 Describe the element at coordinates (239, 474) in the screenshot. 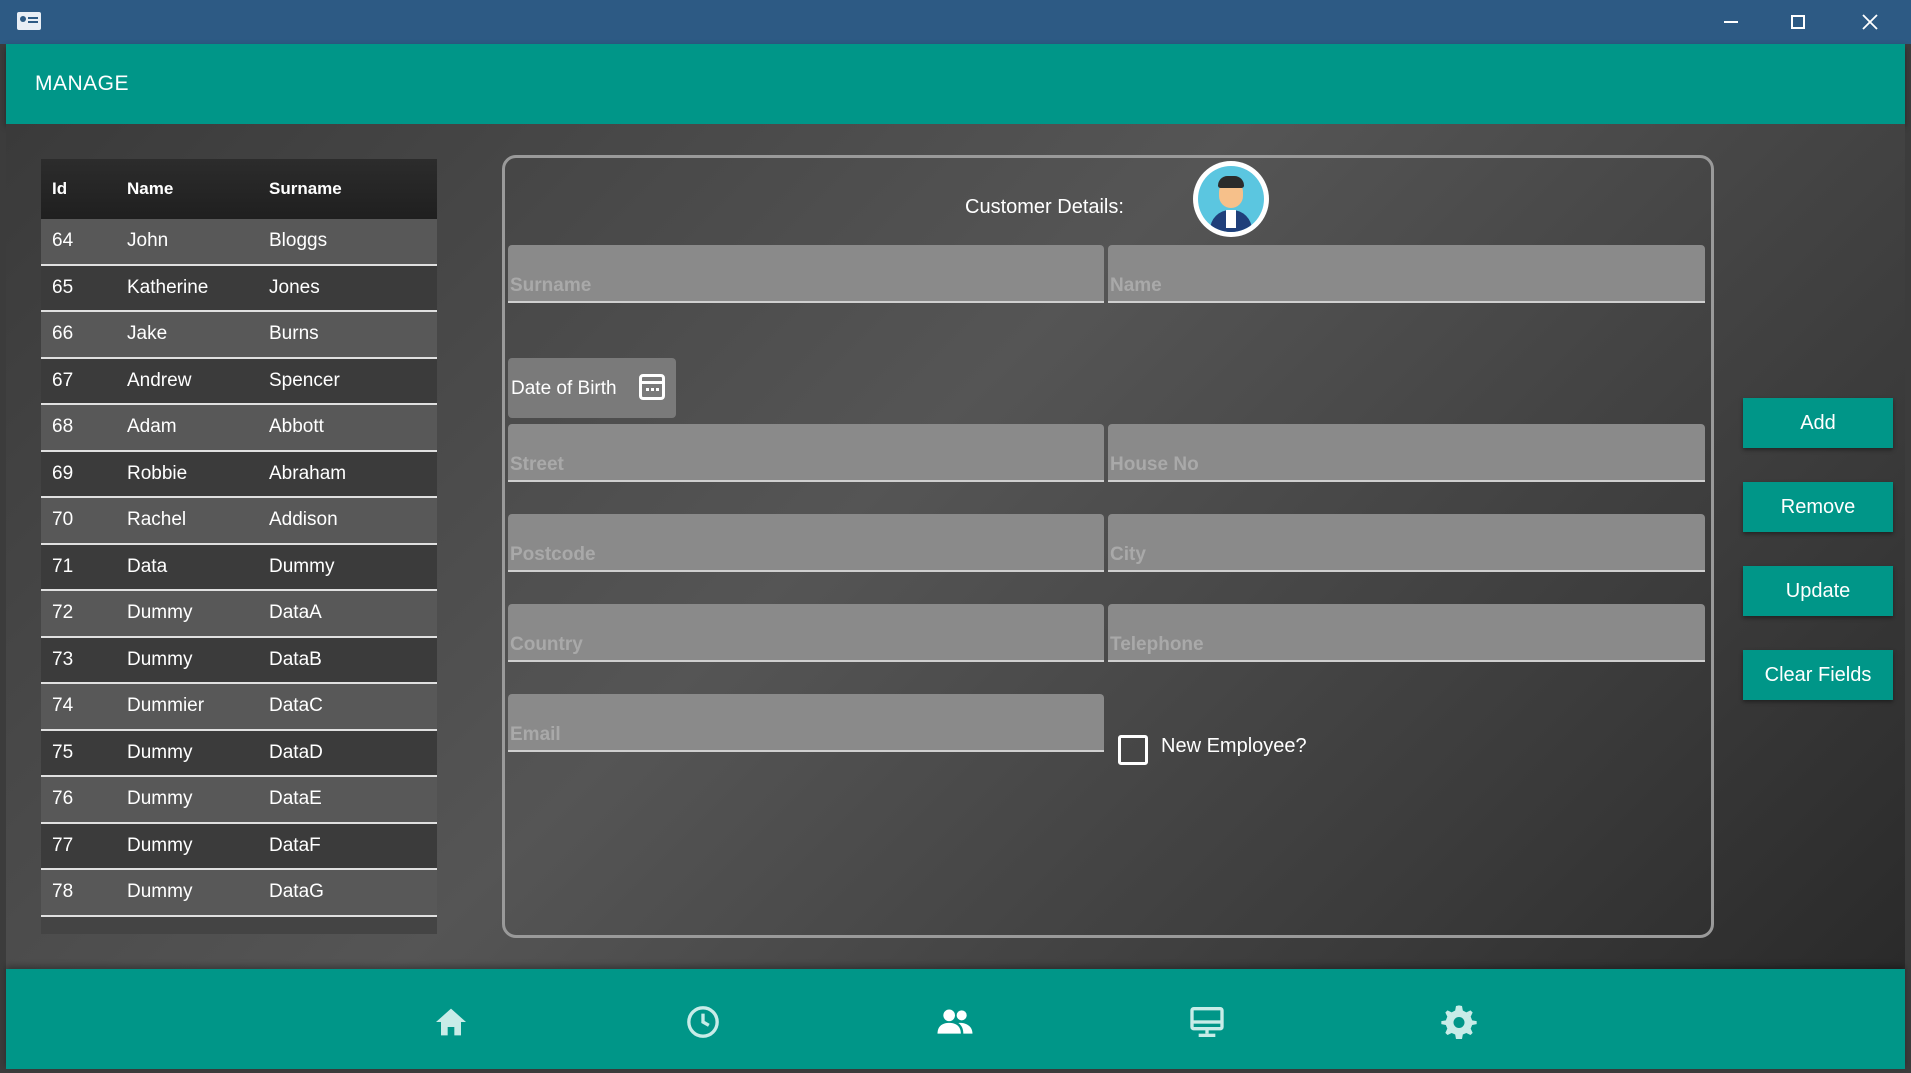

I see `table-row: 69 Robbie Abraham` at that location.